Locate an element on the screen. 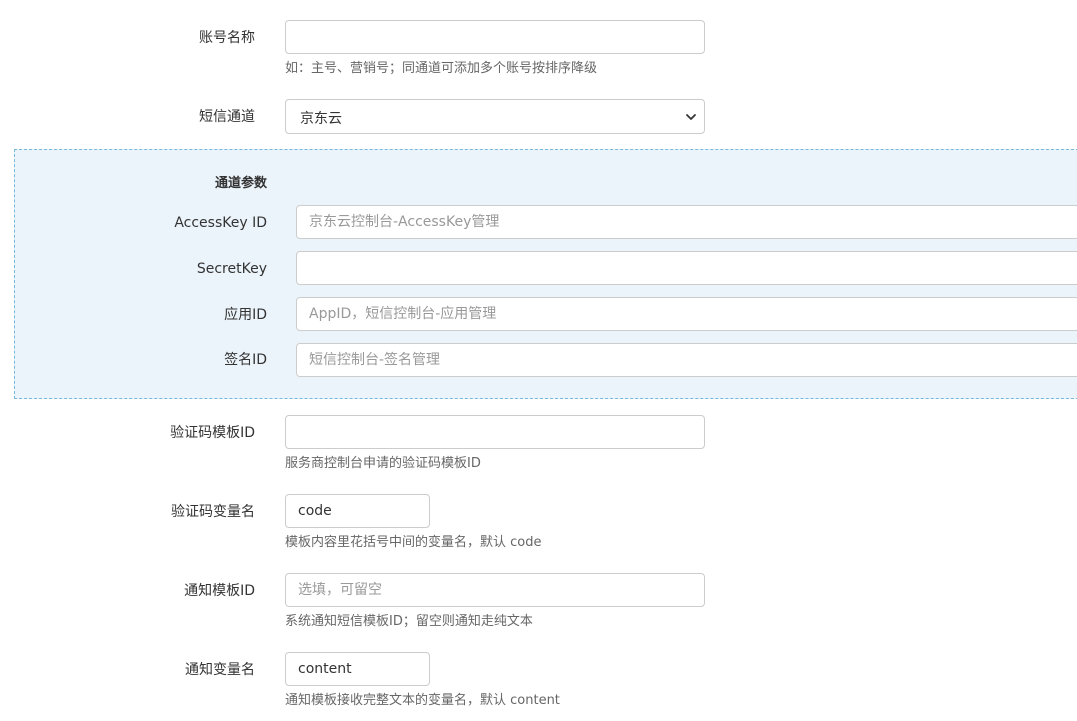 The image size is (1077, 721). sign-id-input is located at coordinates (686, 360).